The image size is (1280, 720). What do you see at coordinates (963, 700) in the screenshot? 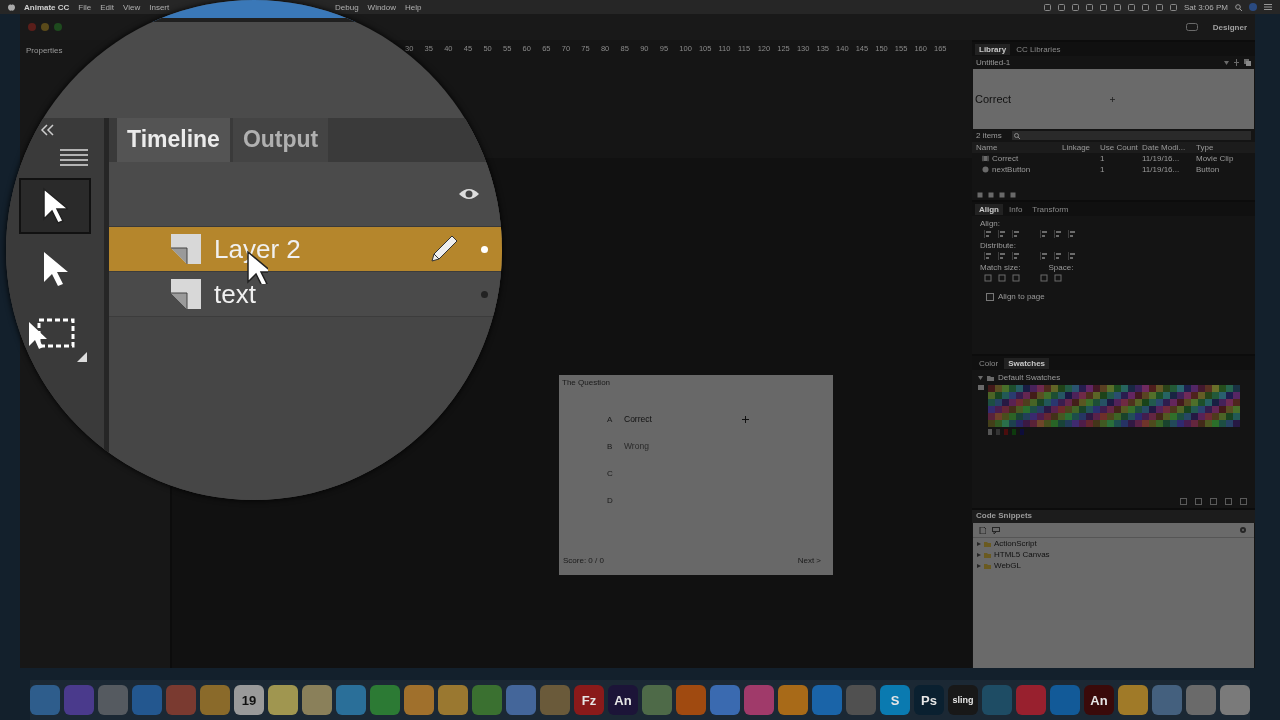
I see `dock-app-icon: sling` at bounding box center [963, 700].